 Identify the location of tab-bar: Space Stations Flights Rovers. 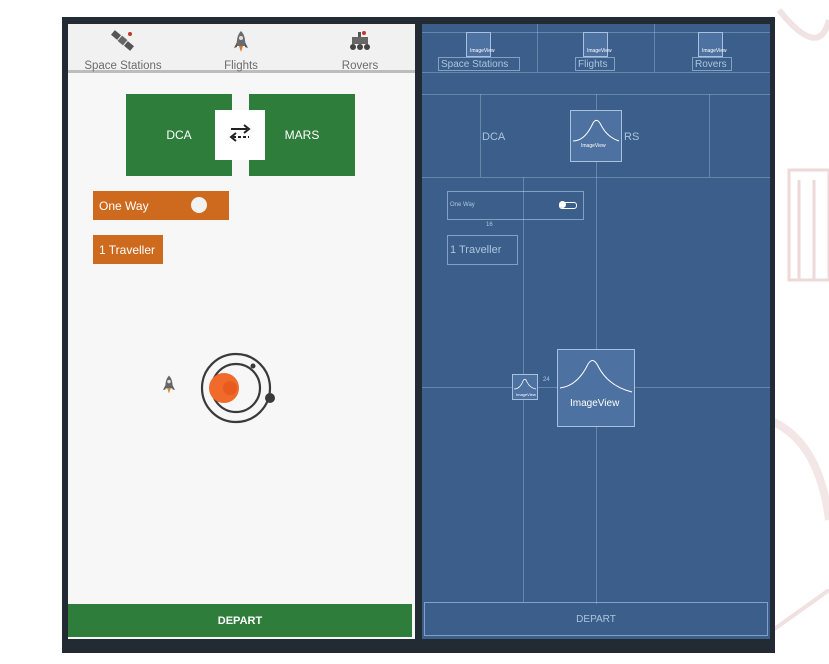
(241, 48).